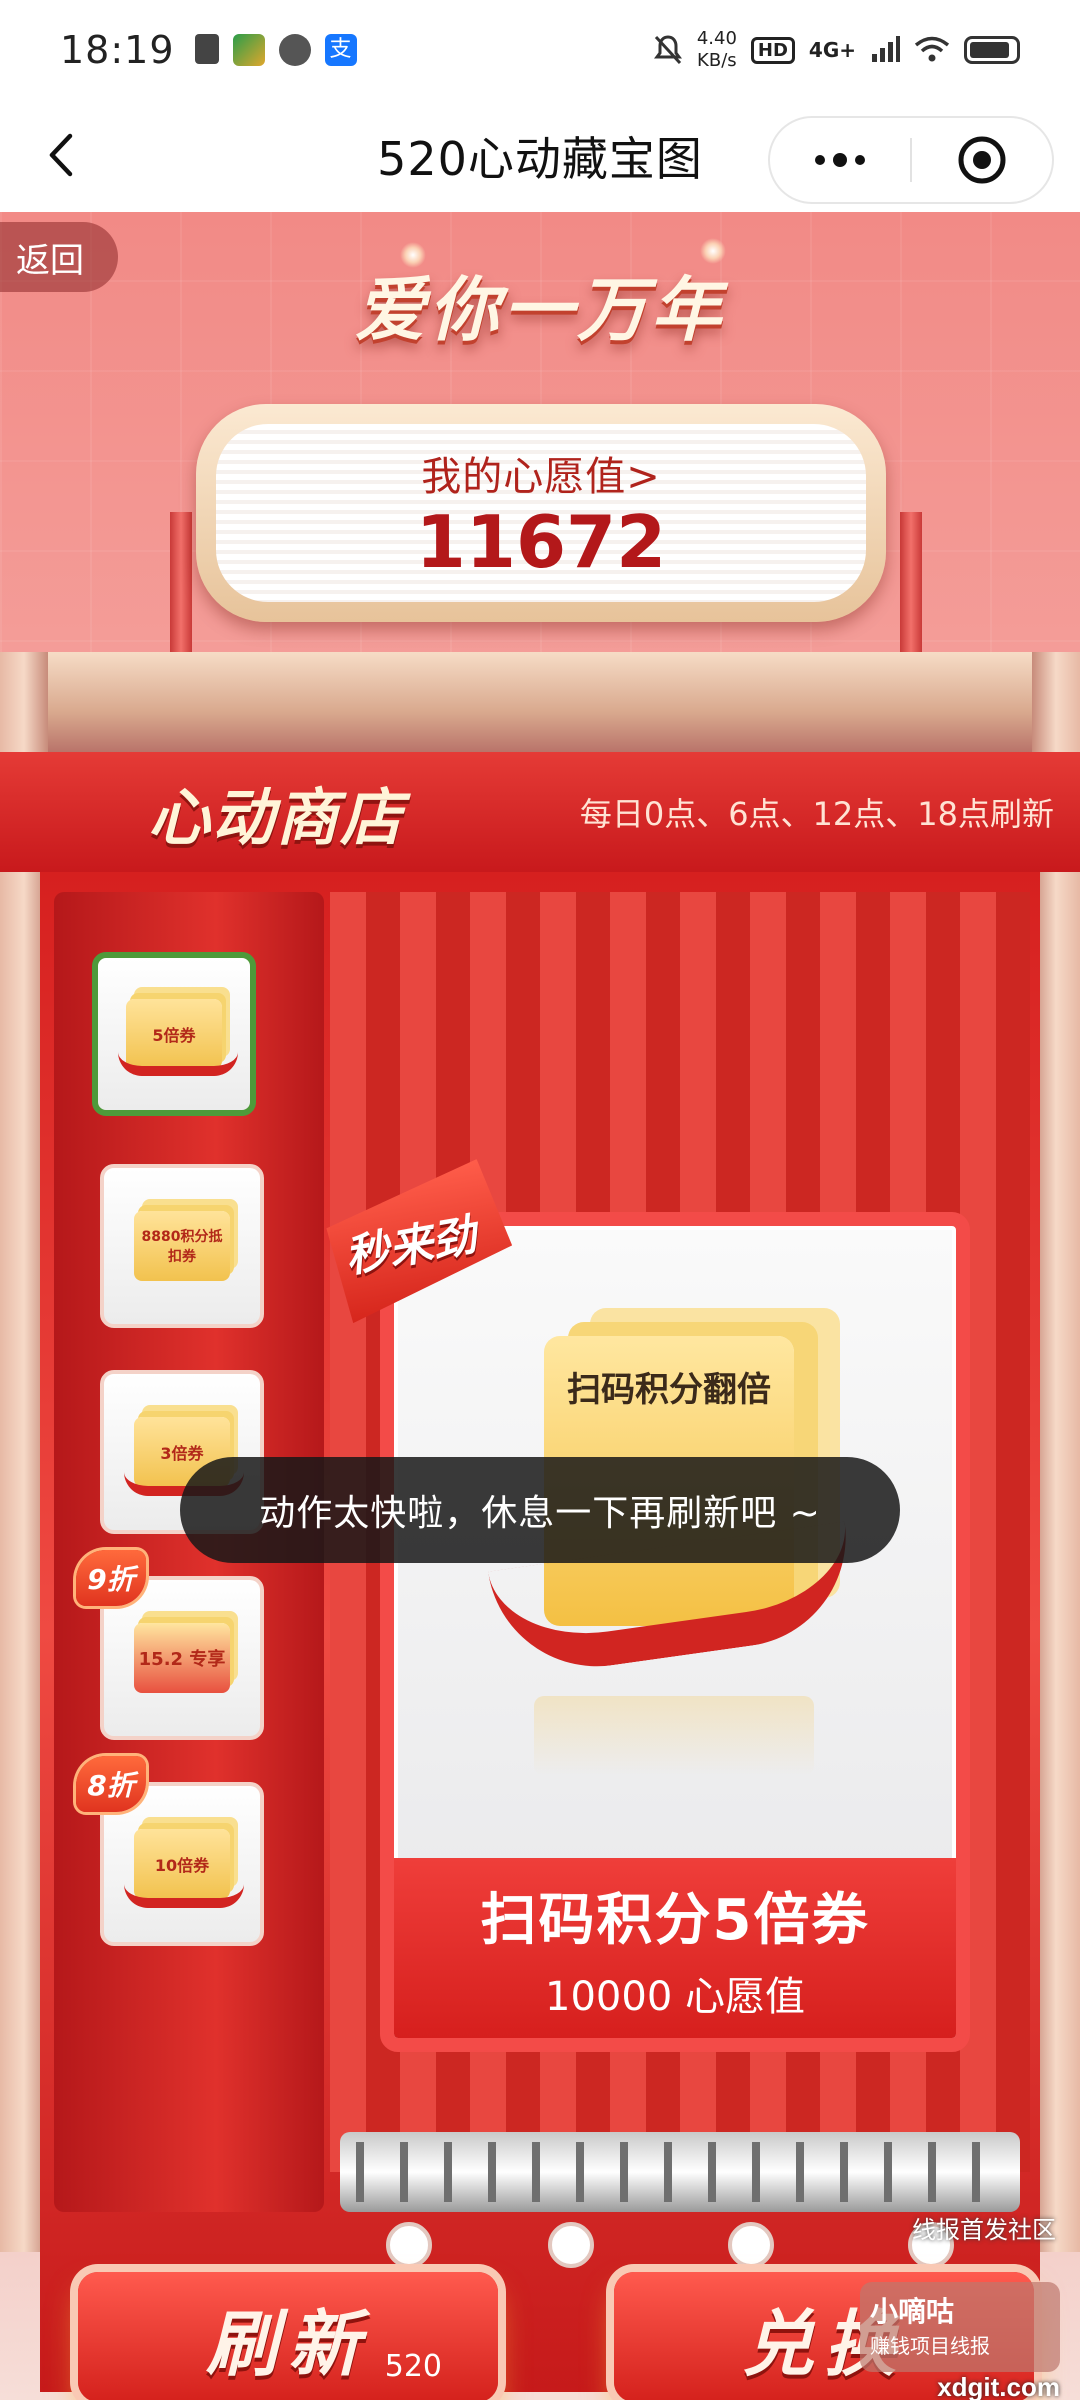 The image size is (1080, 2400). I want to click on product-footer: 扫码积分5倍券 10000 心愿值, so click(675, 1948).